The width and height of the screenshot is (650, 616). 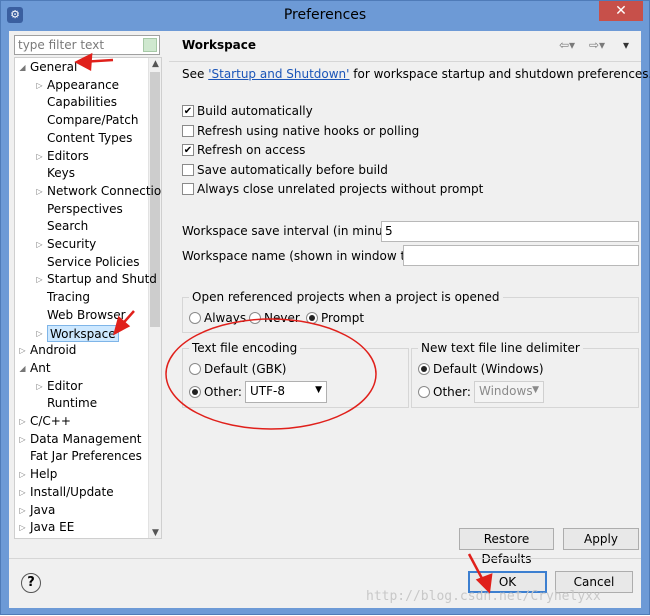 What do you see at coordinates (72, 492) in the screenshot?
I see `tree-item-install-update: Install/Update` at bounding box center [72, 492].